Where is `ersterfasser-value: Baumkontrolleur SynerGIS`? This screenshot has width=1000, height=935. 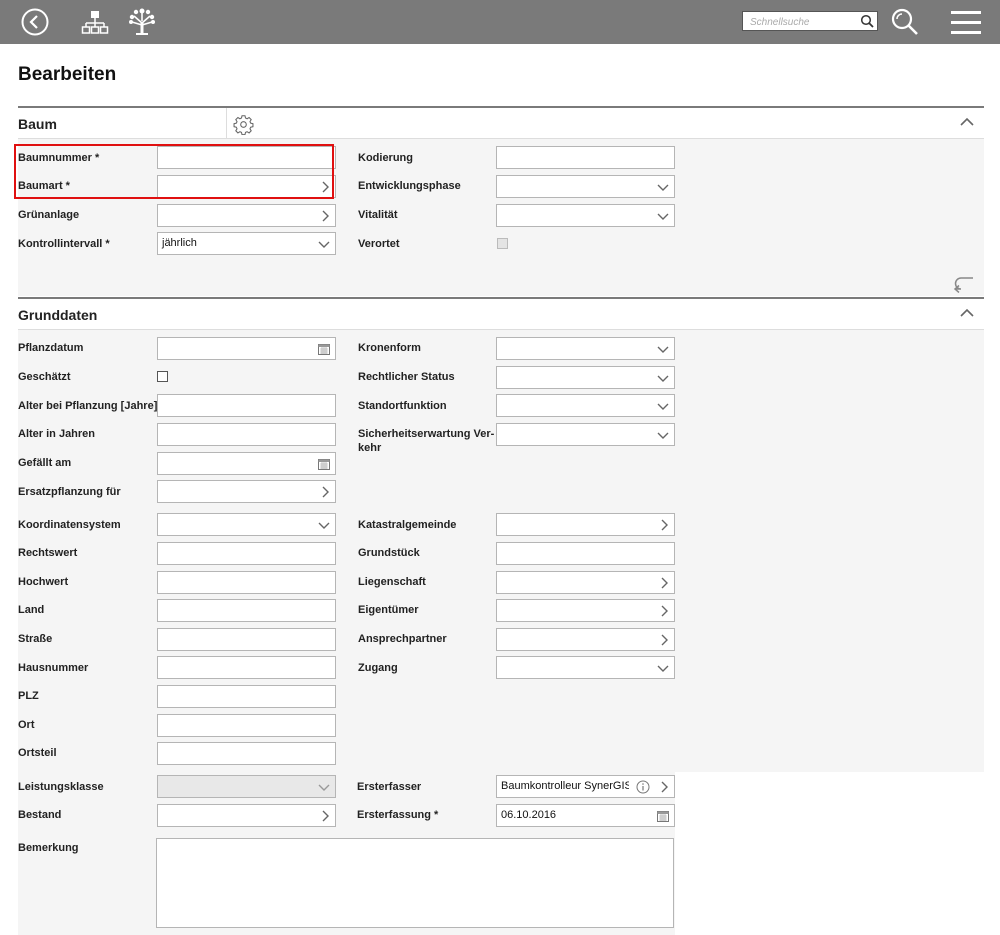
ersterfasser-value: Baumkontrolleur SynerGIS is located at coordinates (565, 786).